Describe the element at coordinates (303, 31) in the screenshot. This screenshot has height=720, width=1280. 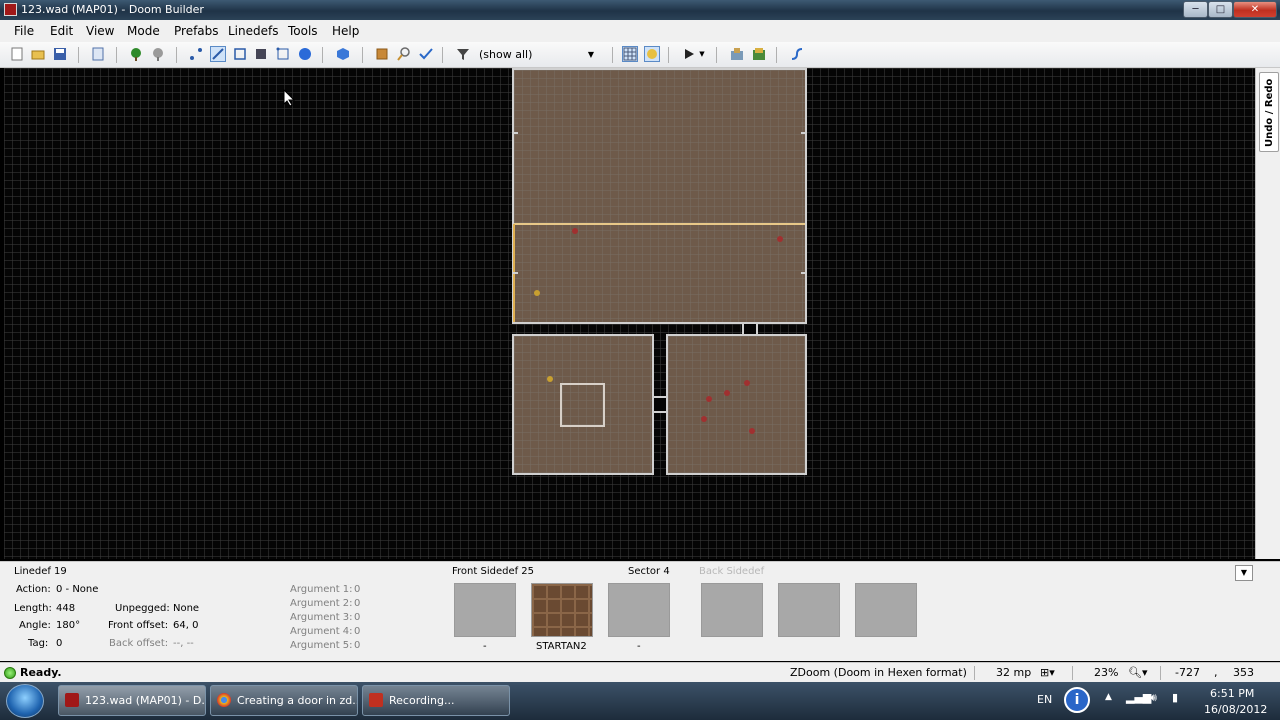
I see `menu-tools: Tools` at that location.